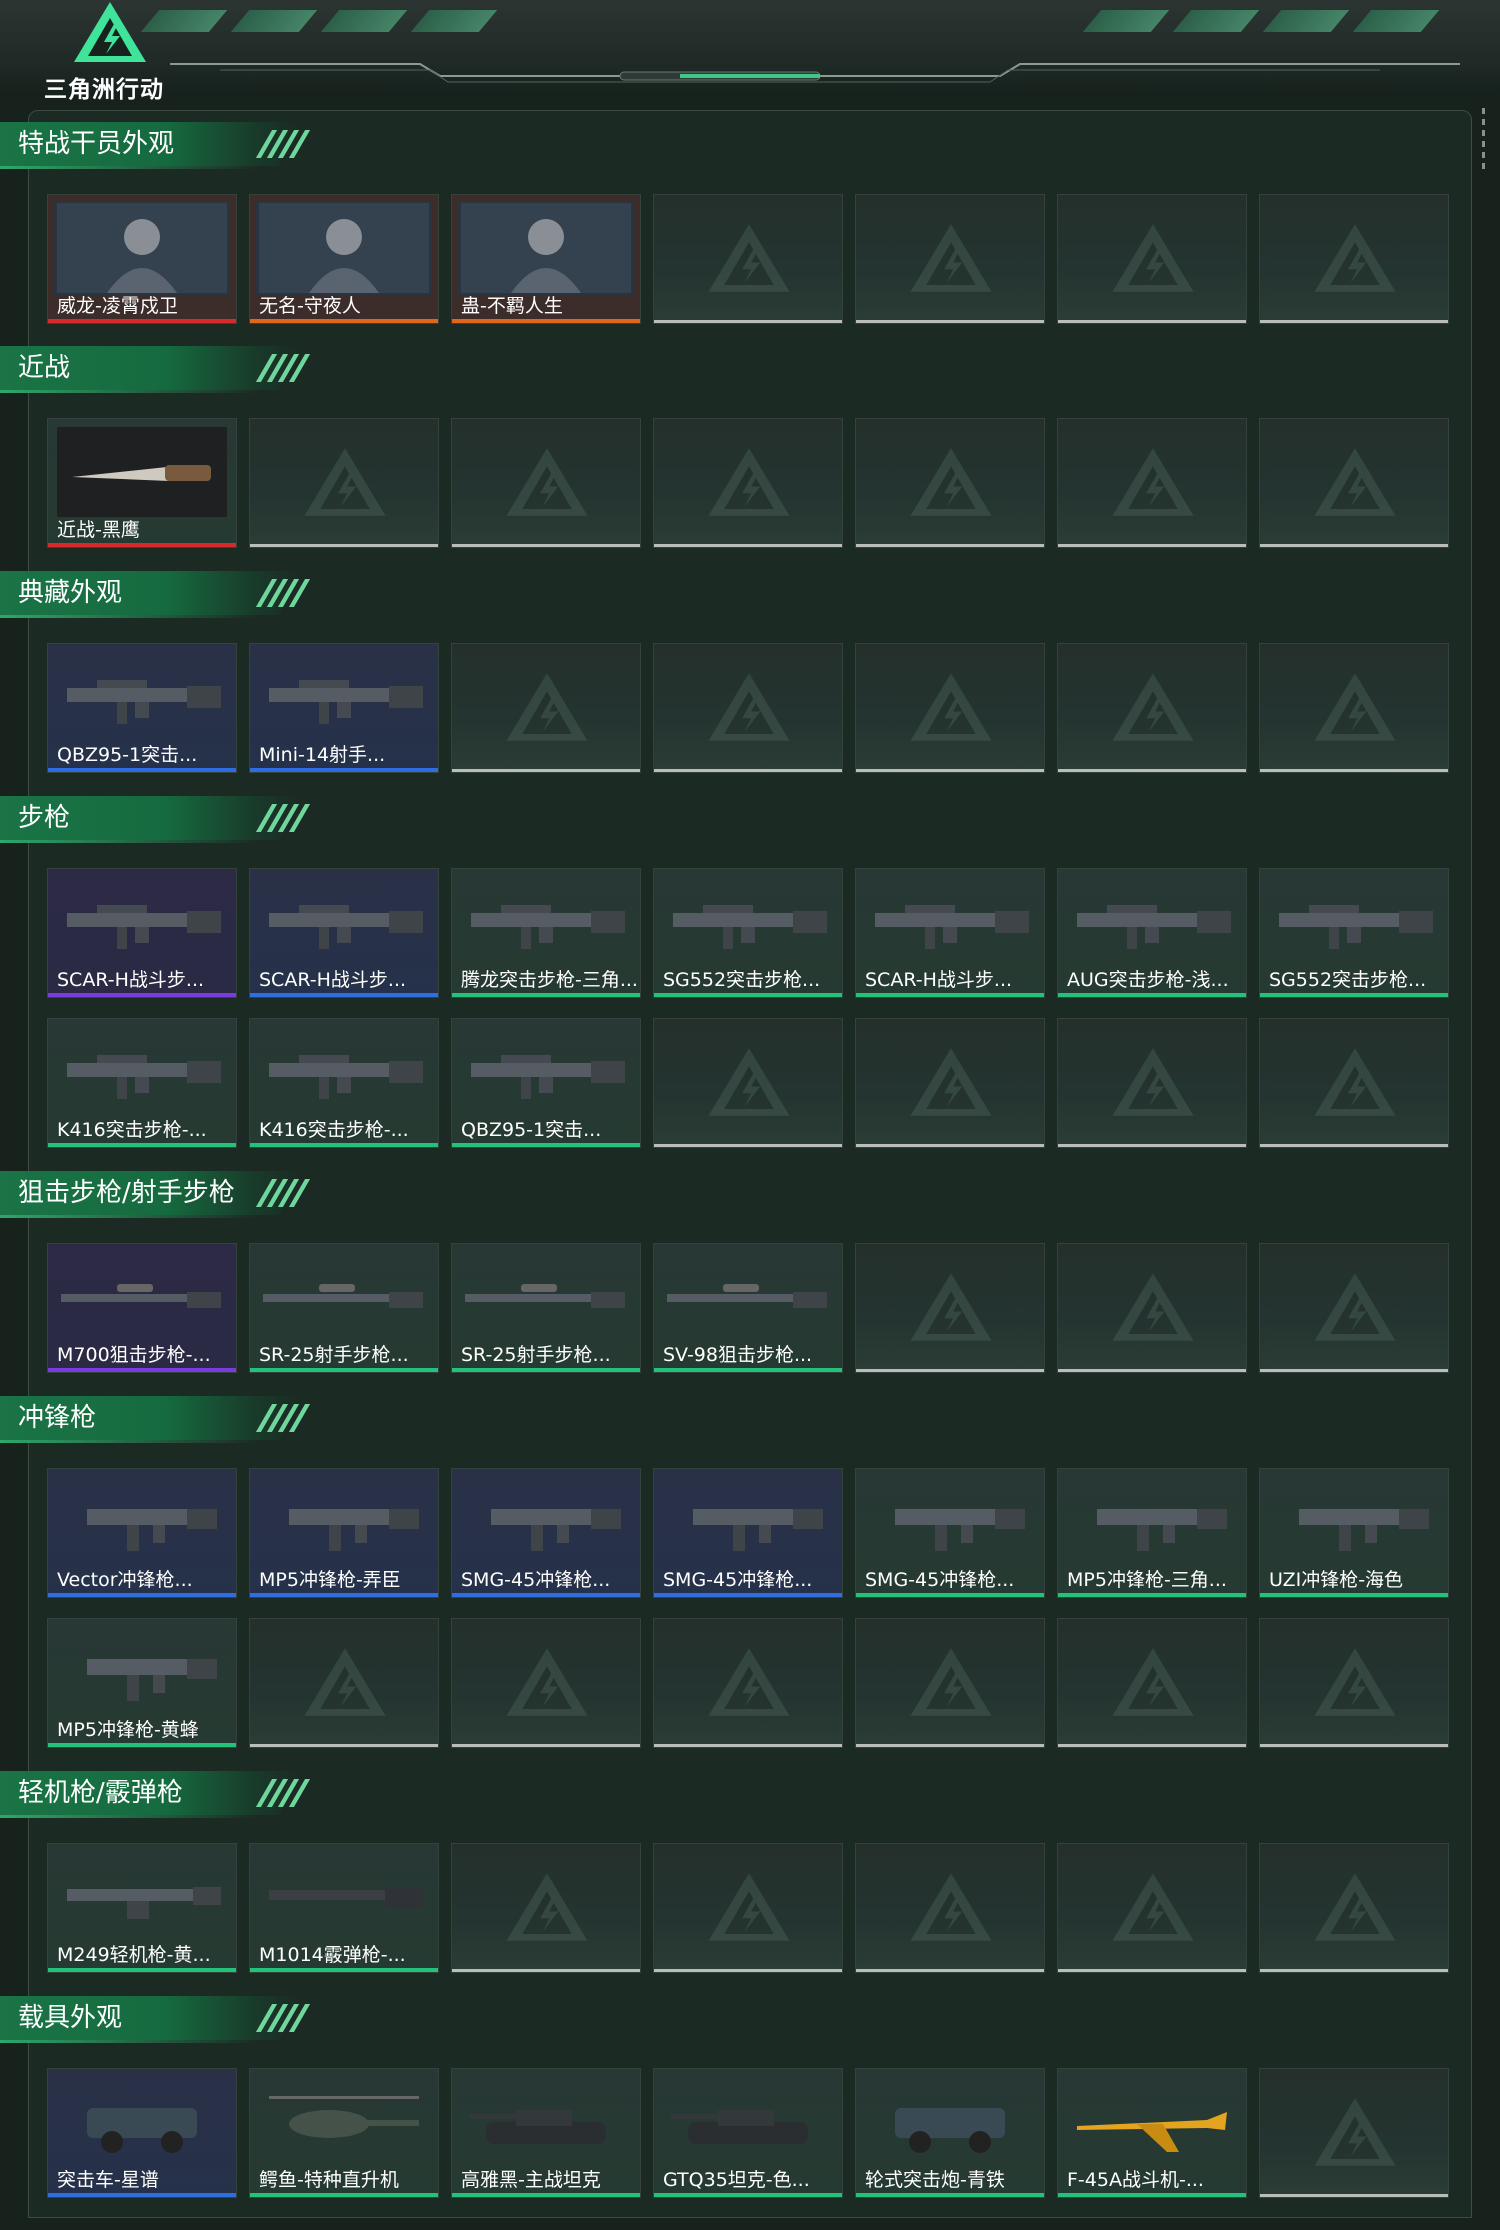  I want to click on item-card: 高雅黑-主战坦克, so click(546, 2133).